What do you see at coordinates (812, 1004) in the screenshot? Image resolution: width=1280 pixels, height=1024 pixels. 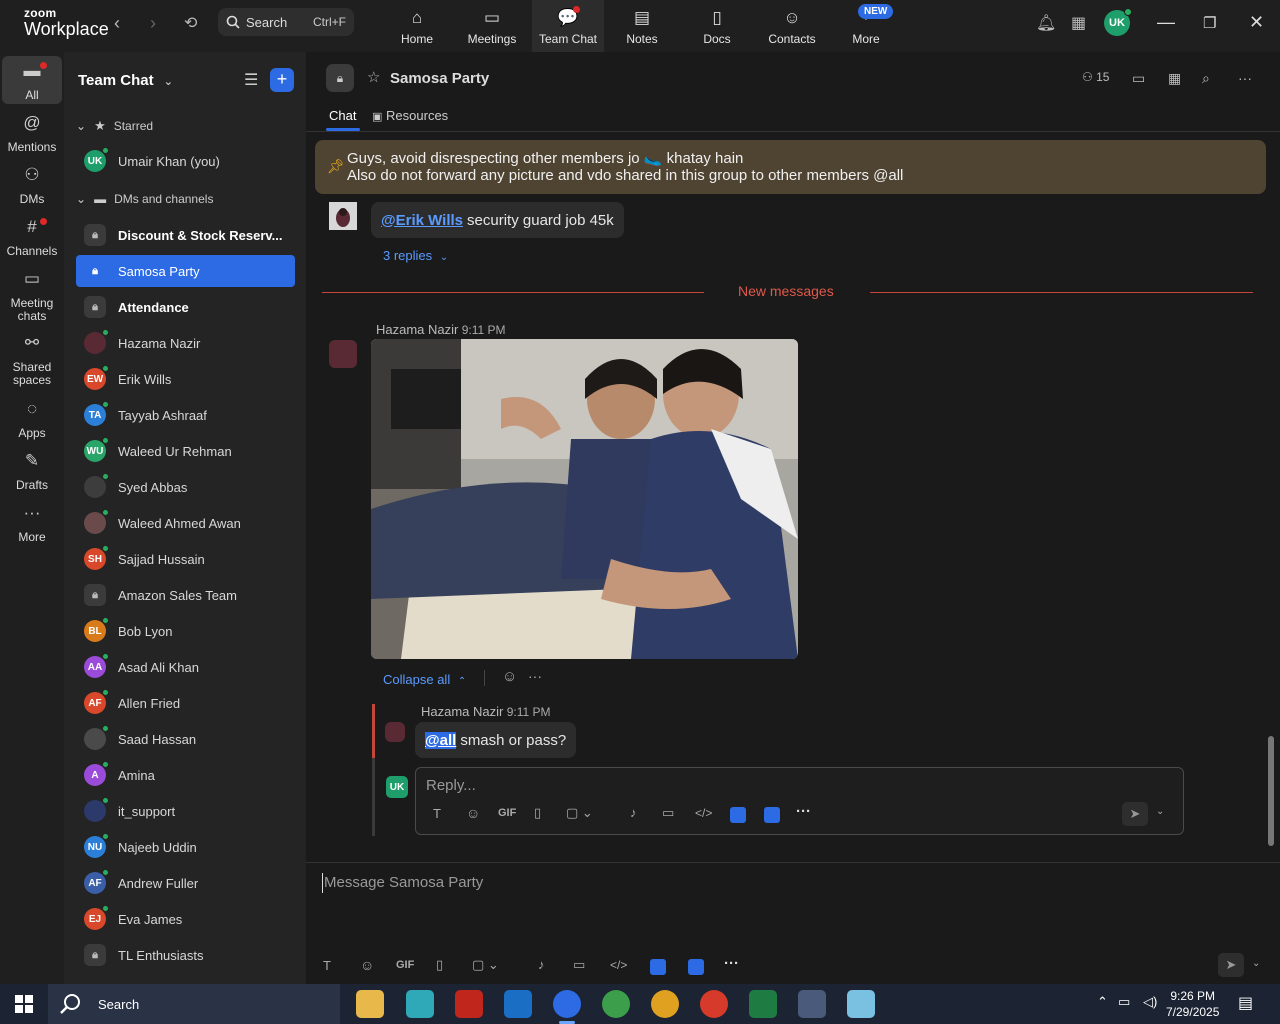 I see `calculator-icon` at bounding box center [812, 1004].